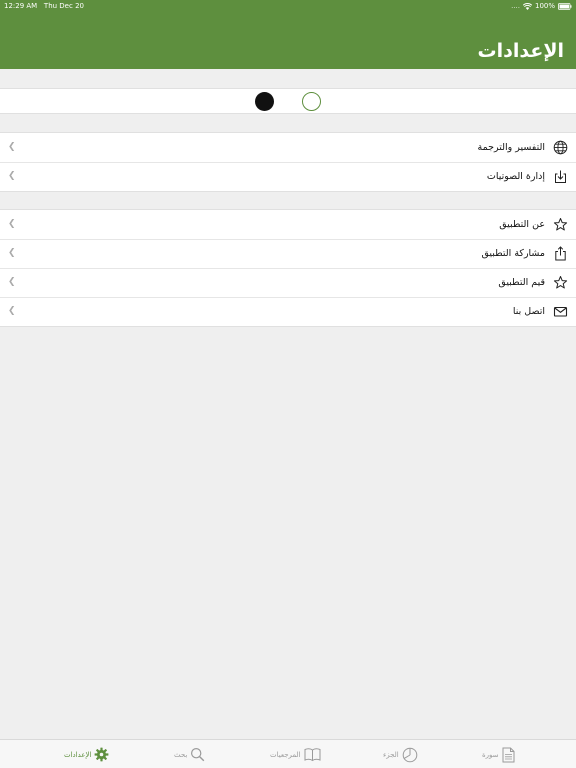 This screenshot has width=576, height=768. I want to click on status-indicators: .... 100%, so click(541, 6).